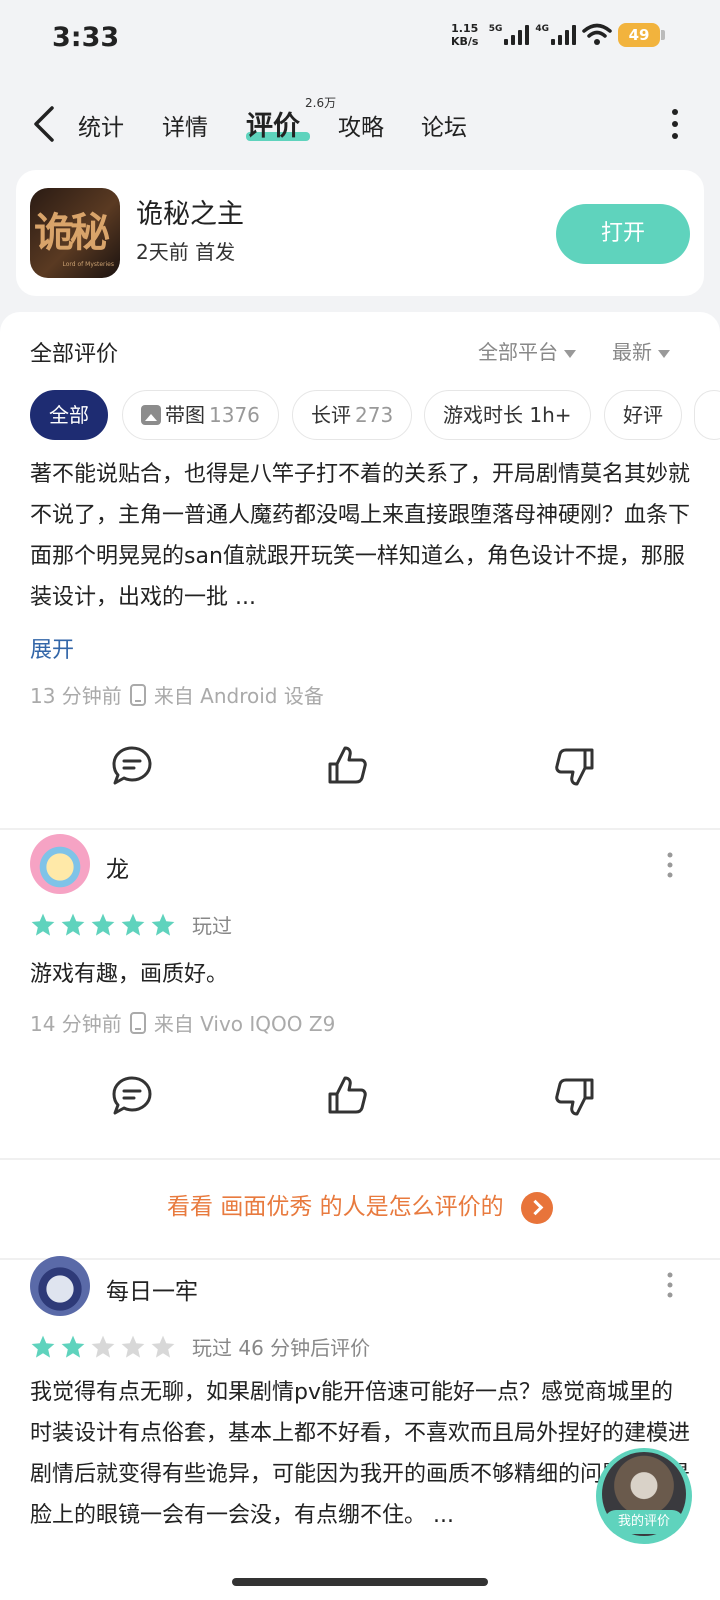  Describe the element at coordinates (464, 35) in the screenshot. I see `network-speed: 1.15 KB/s` at that location.